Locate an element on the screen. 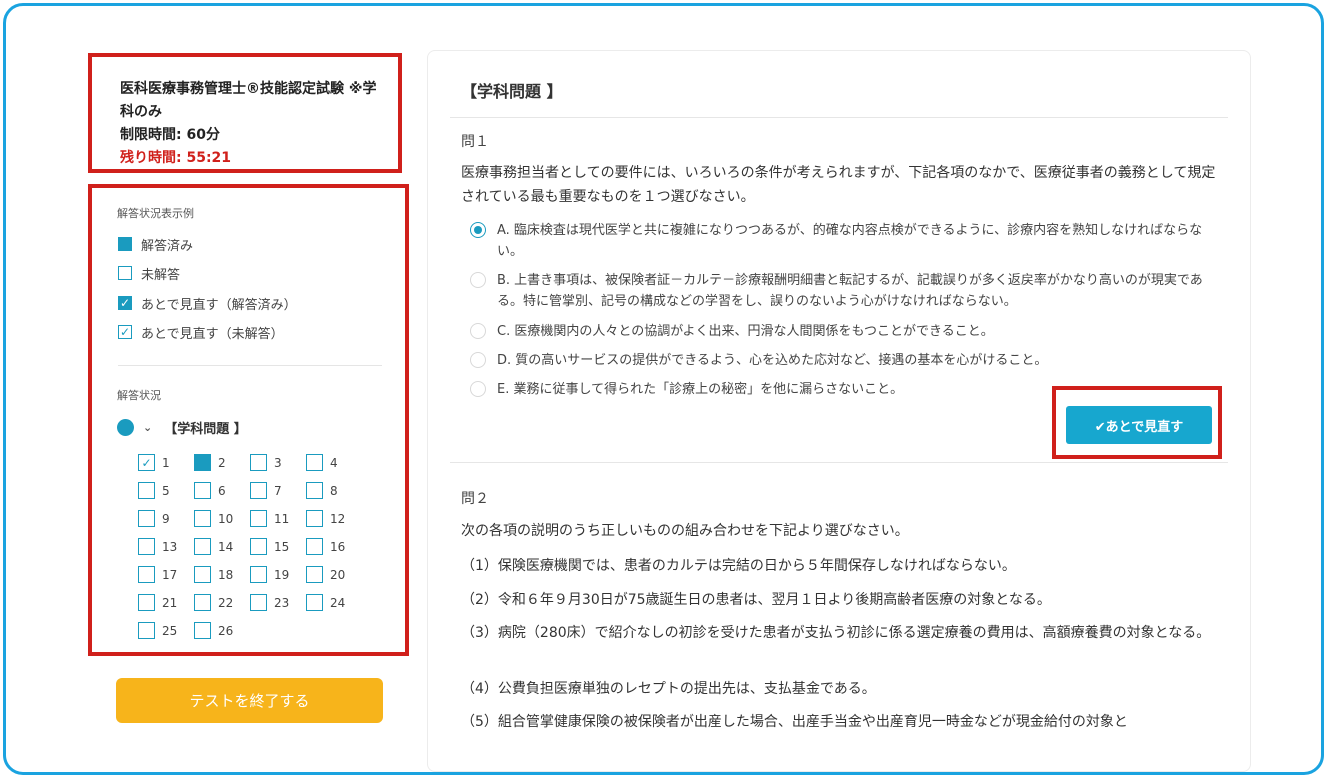  question-nav-26: 26 is located at coordinates (213, 630).